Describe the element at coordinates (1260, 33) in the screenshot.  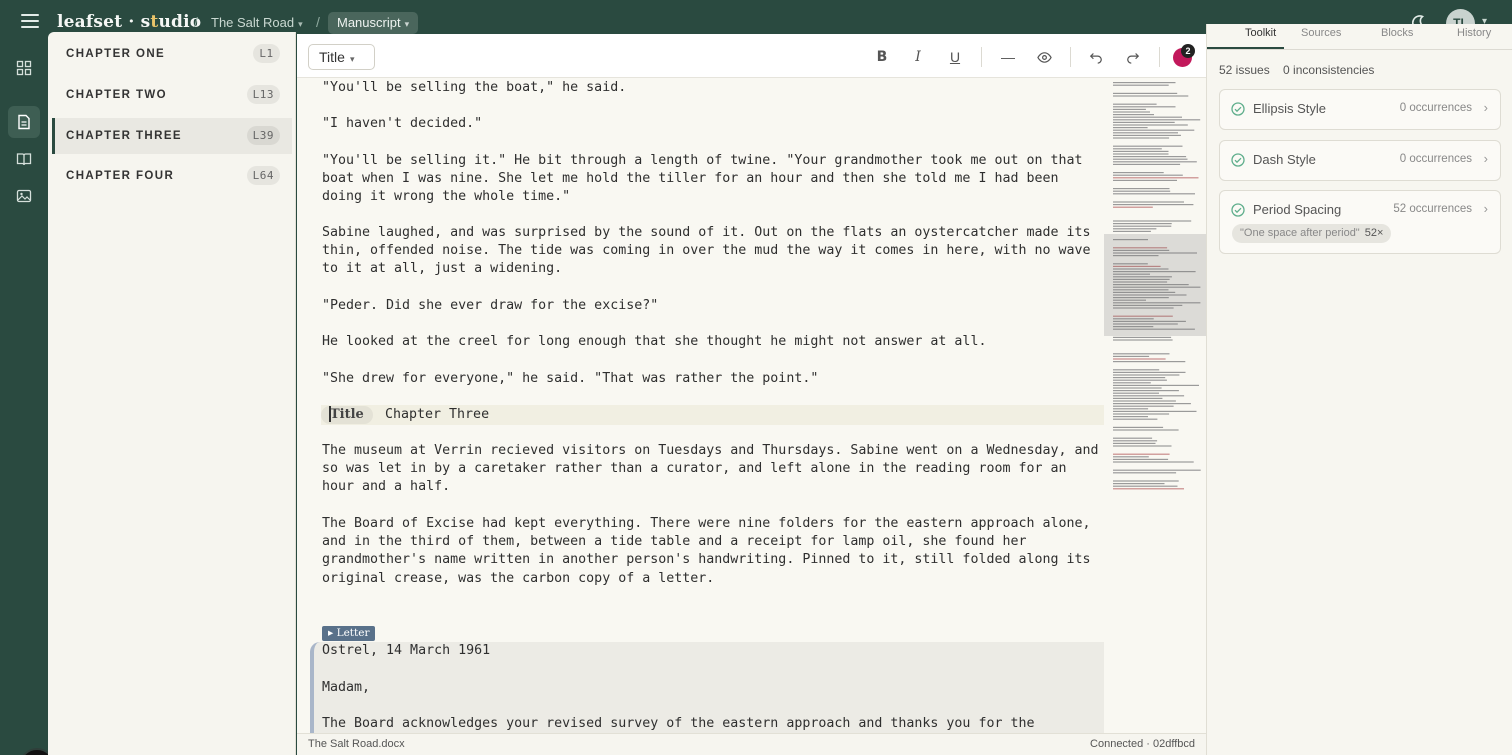
I see `tab-toolkit: Toolkit` at that location.